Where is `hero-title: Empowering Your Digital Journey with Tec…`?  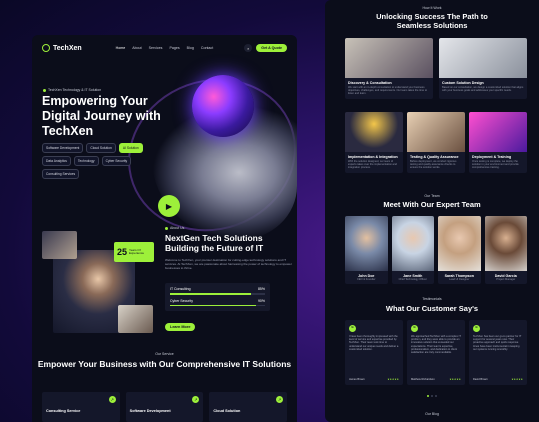
hero-title: Empowering Your Digital Journey with Tec… is located at coordinates (101, 116).